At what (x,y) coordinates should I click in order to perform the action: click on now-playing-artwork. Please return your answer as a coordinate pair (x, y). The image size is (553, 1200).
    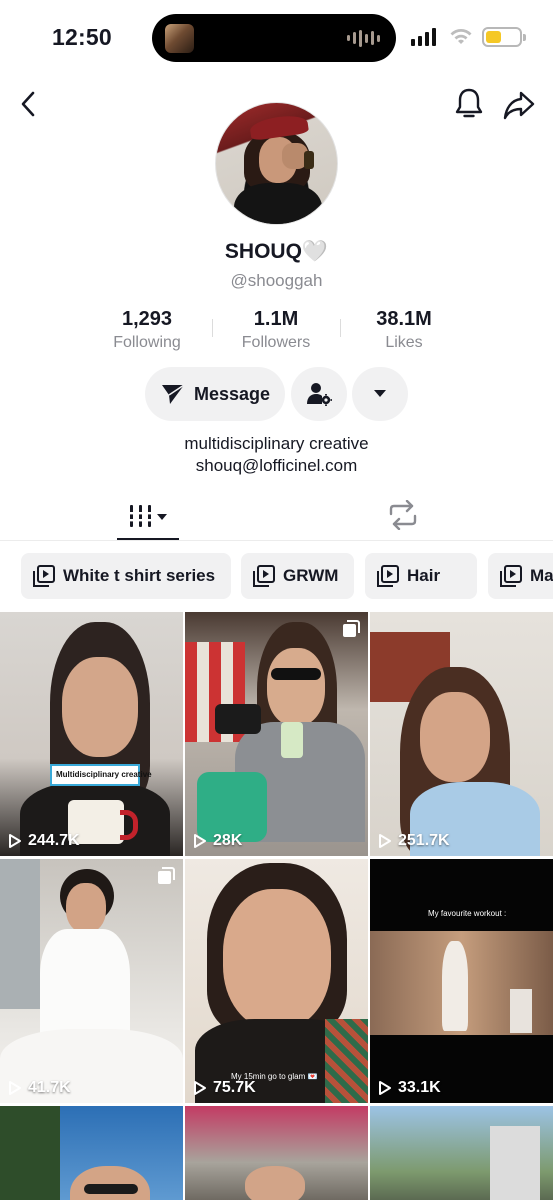
    Looking at the image, I should click on (179, 38).